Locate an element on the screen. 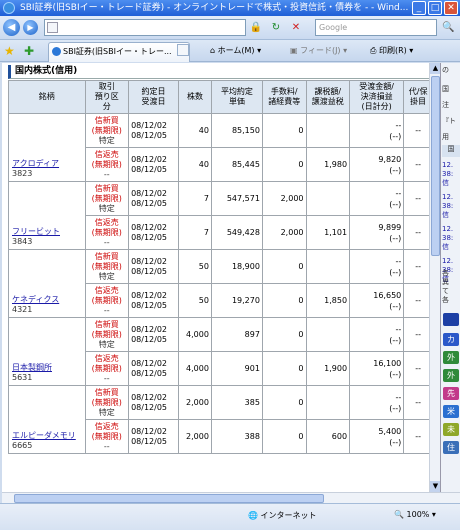 Image resolution: width=460 pixels, height=530 pixels. rp-button-5: 未 is located at coordinates (451, 429).